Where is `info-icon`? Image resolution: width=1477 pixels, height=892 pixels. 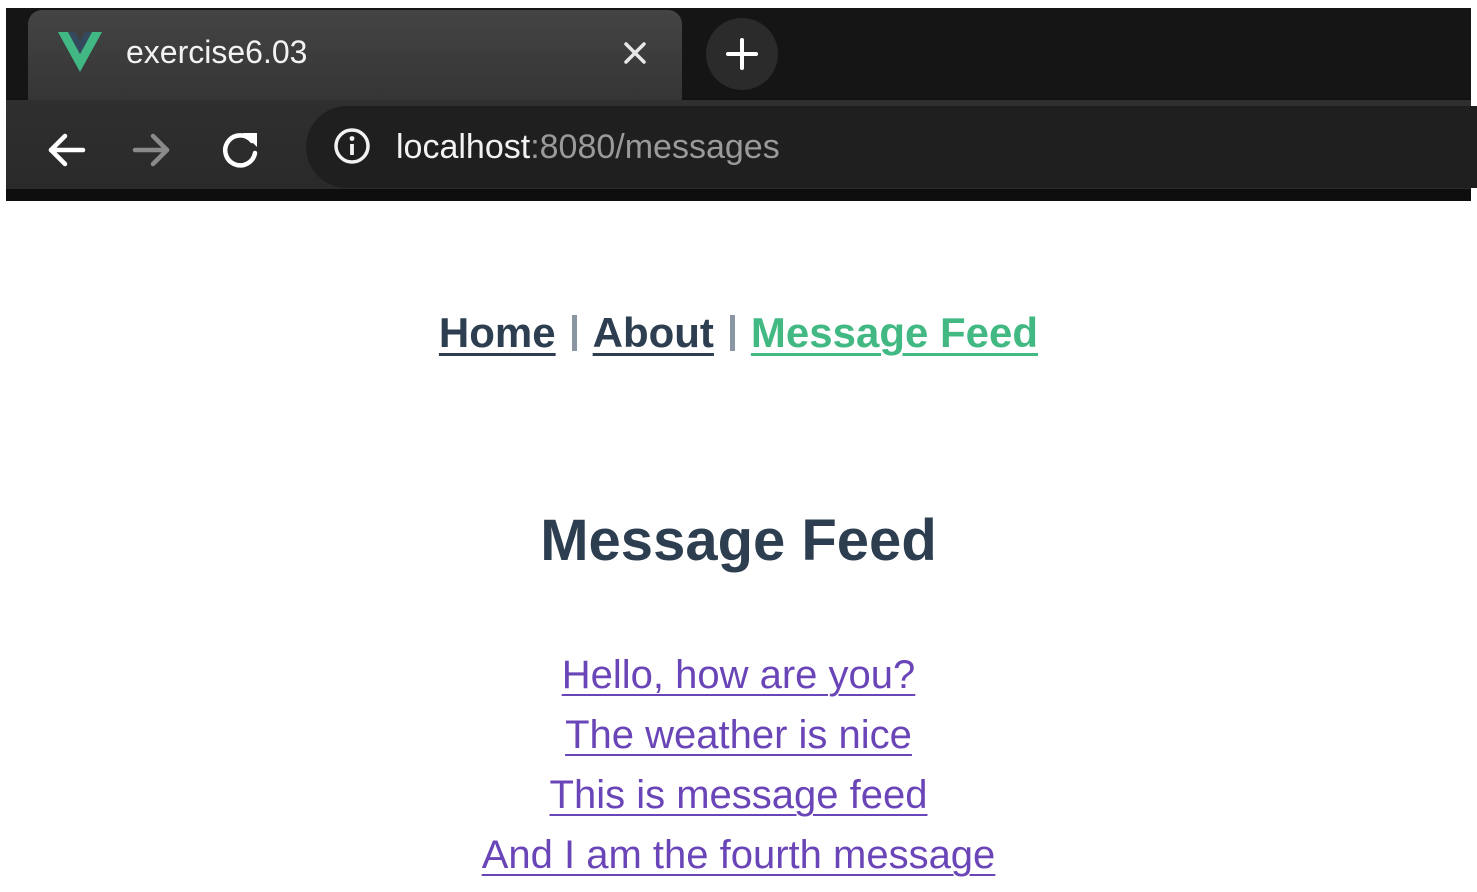 info-icon is located at coordinates (352, 146).